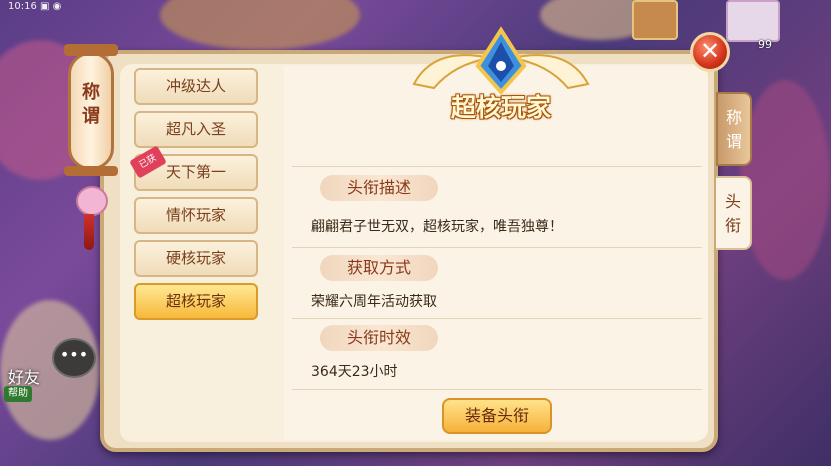 The image size is (831, 466). I want to click on pet-avatar, so click(753, 21).